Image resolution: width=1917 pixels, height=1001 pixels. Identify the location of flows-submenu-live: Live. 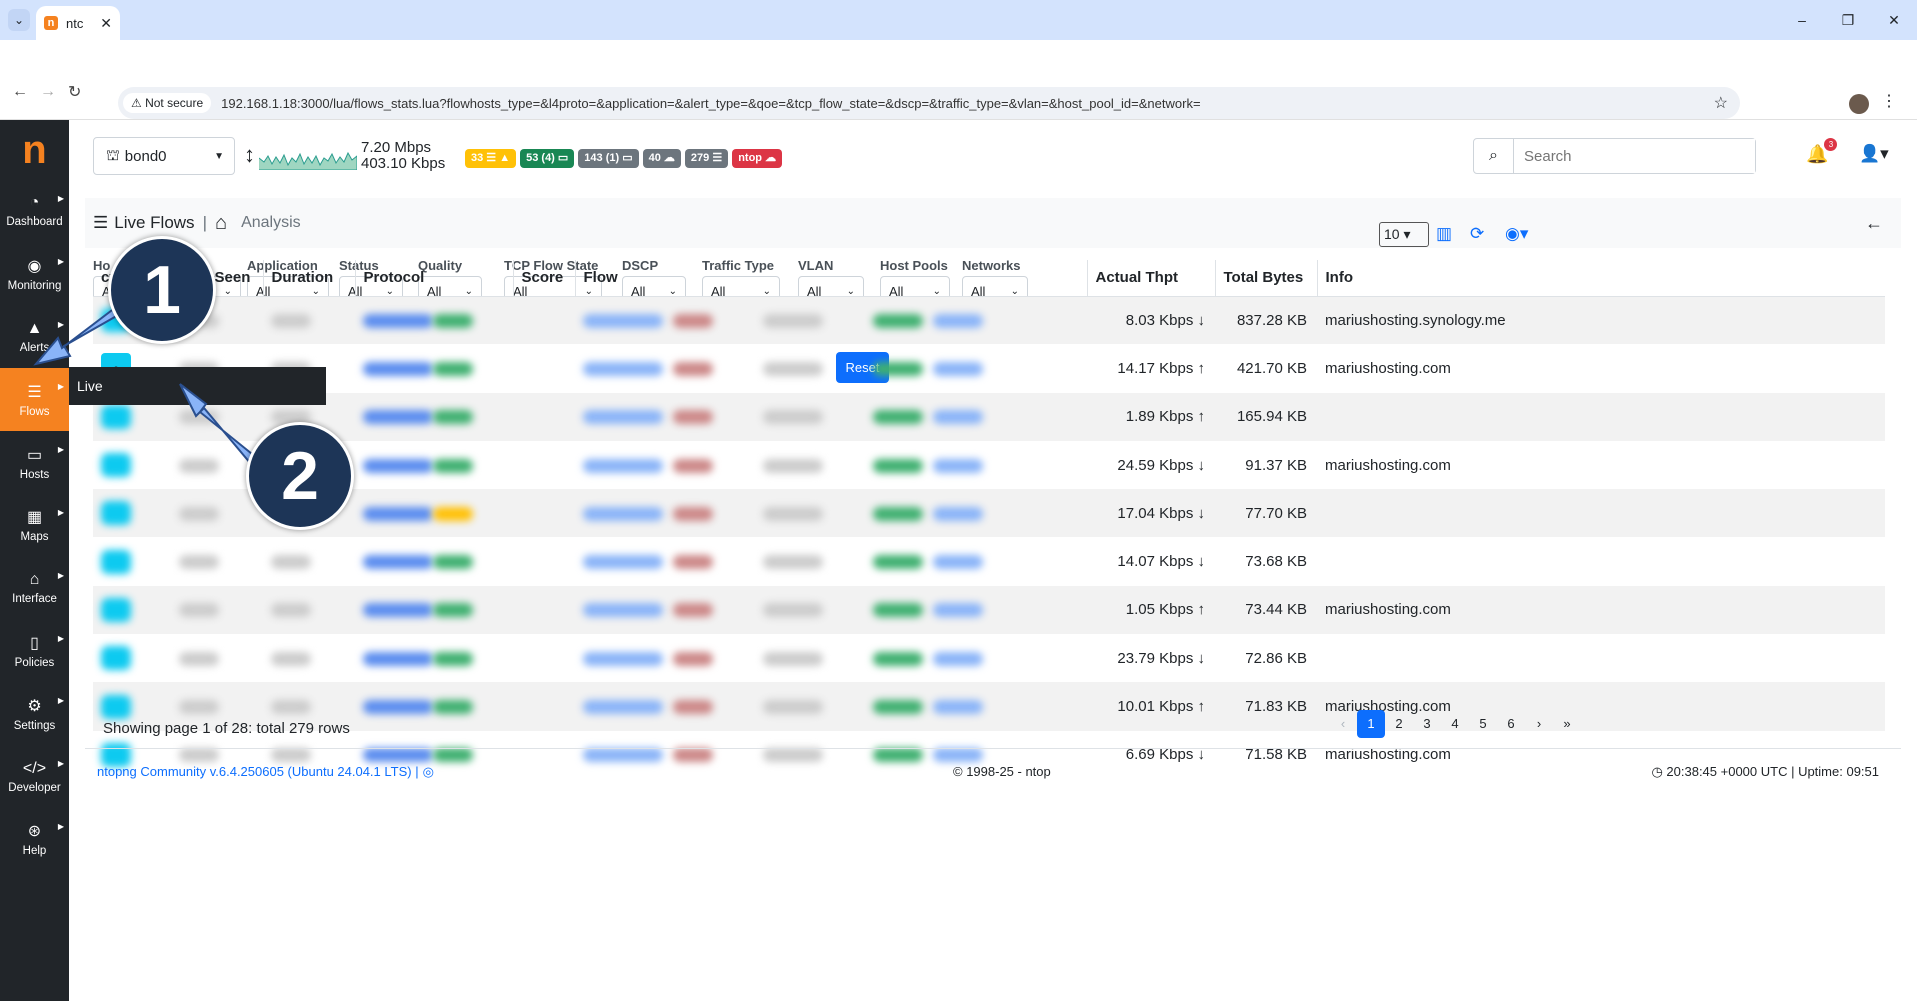
(197, 386).